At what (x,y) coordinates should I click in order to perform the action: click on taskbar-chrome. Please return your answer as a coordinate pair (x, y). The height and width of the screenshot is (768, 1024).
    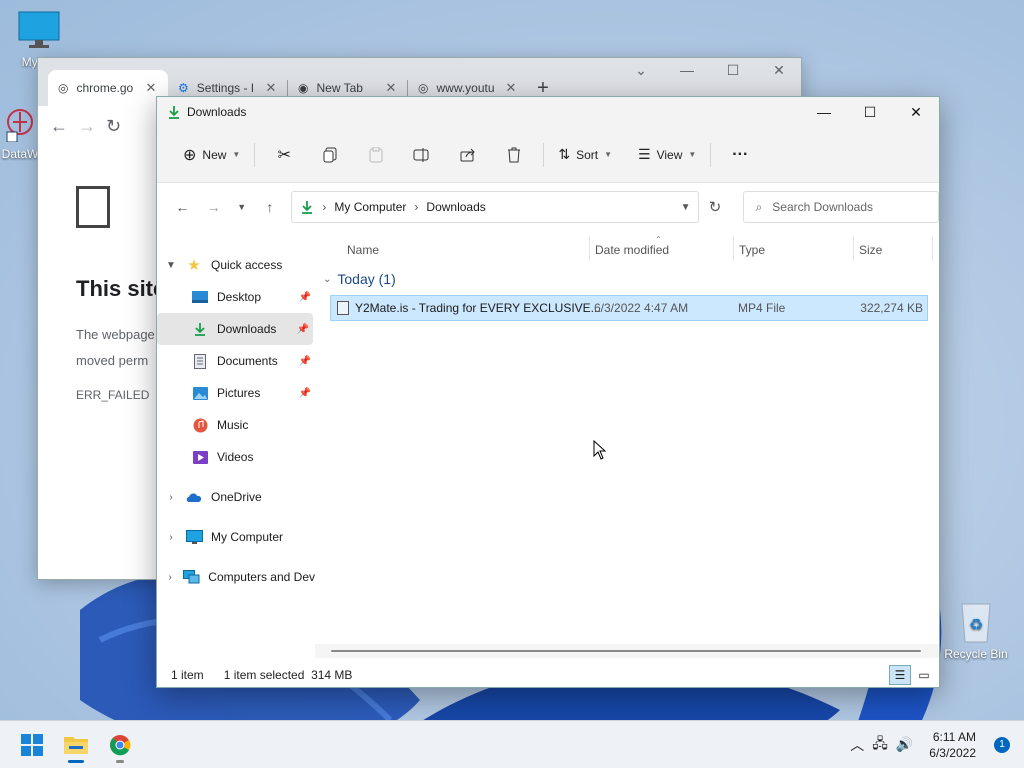
    Looking at the image, I should click on (120, 745).